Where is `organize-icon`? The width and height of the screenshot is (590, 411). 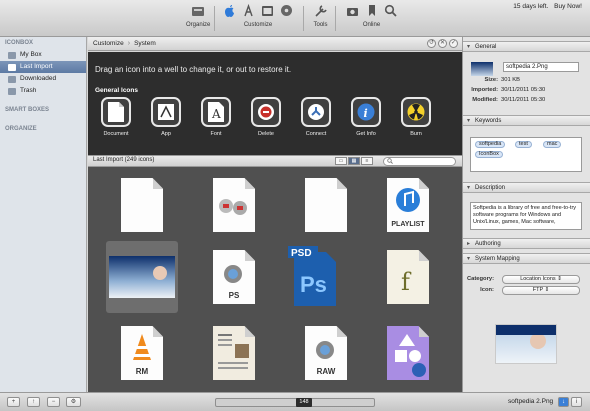 organize-icon is located at coordinates (198, 10).